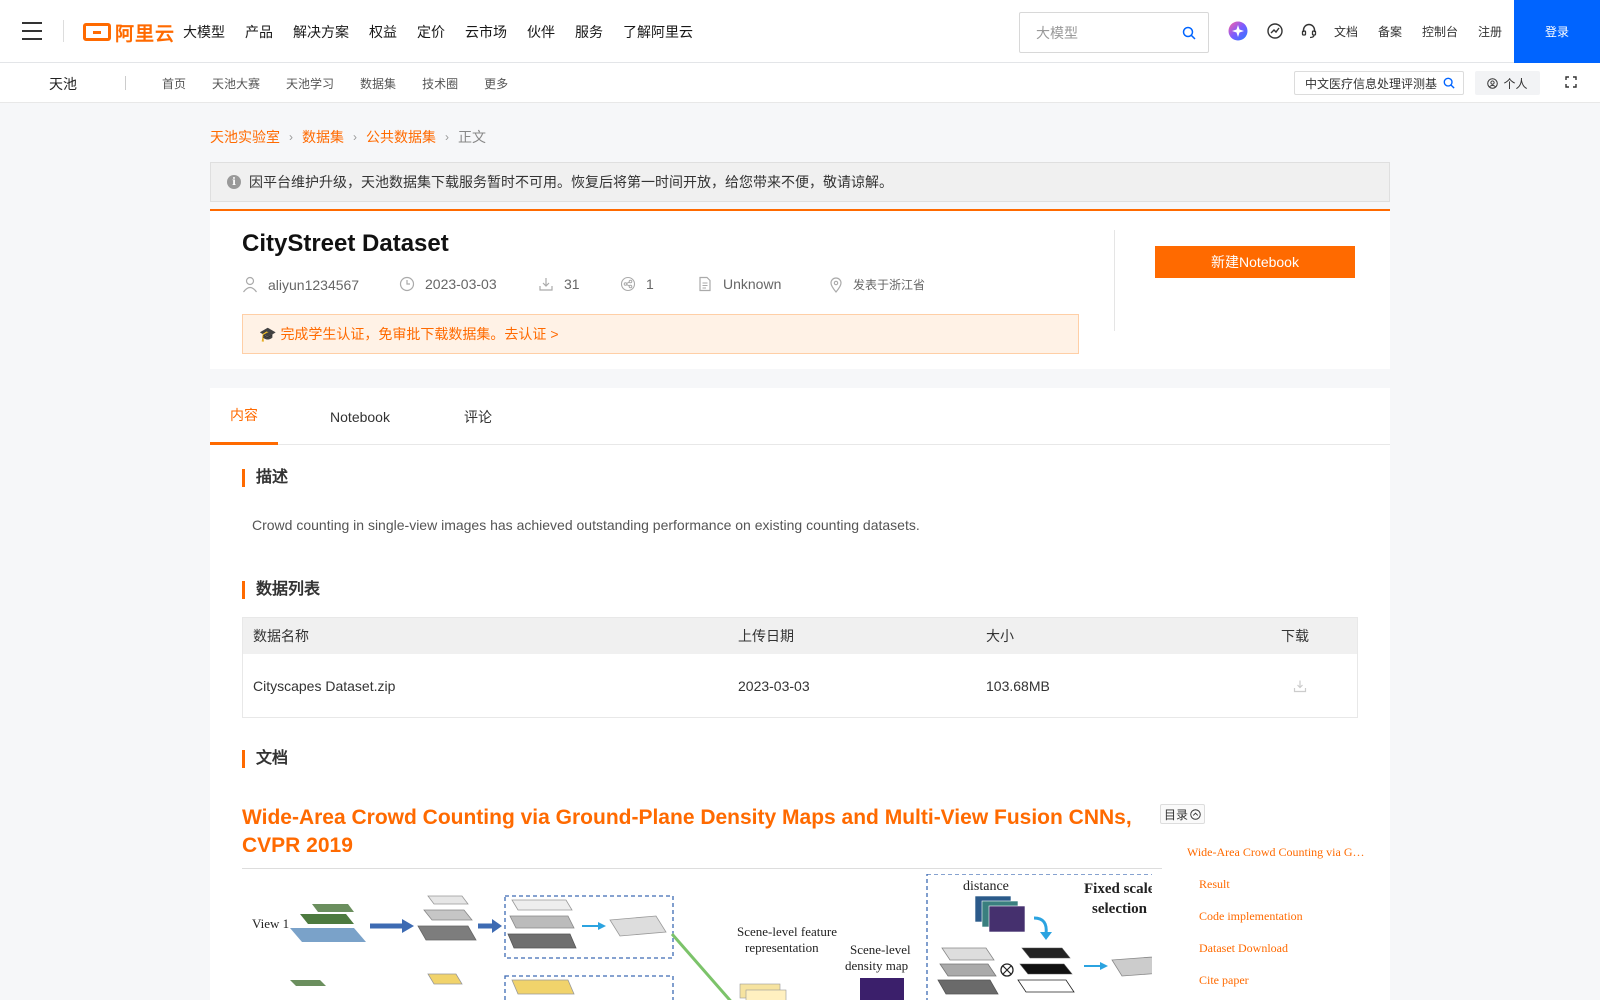 This screenshot has height=1000, width=1600. I want to click on headset-support-icon, so click(1309, 31).